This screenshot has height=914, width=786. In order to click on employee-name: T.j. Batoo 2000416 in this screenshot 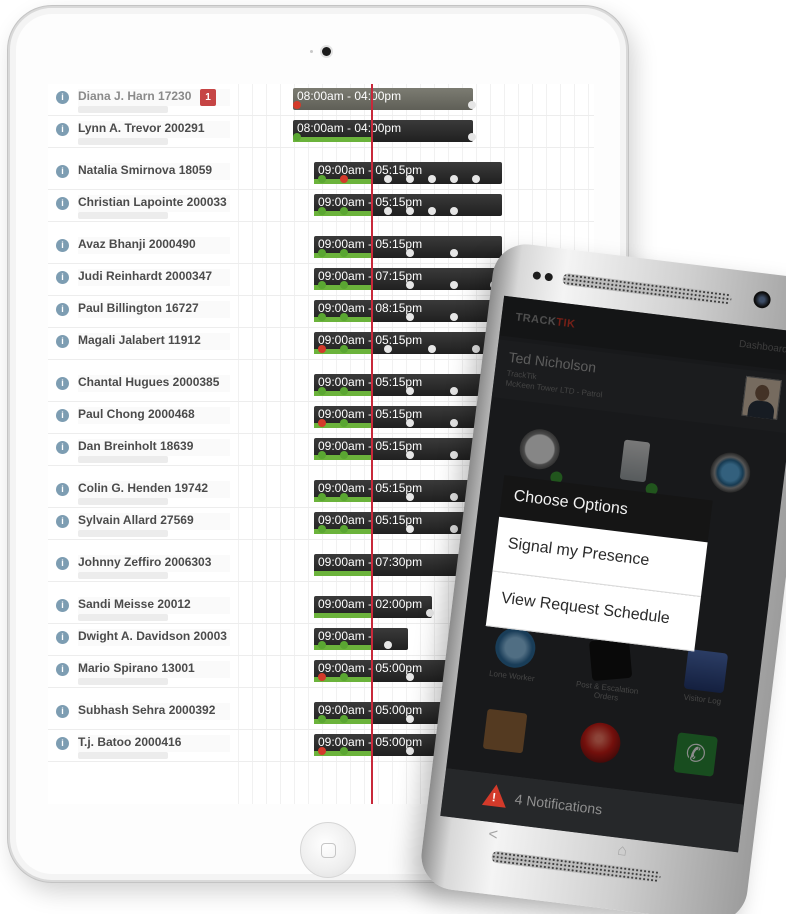, I will do `click(154, 743)`.